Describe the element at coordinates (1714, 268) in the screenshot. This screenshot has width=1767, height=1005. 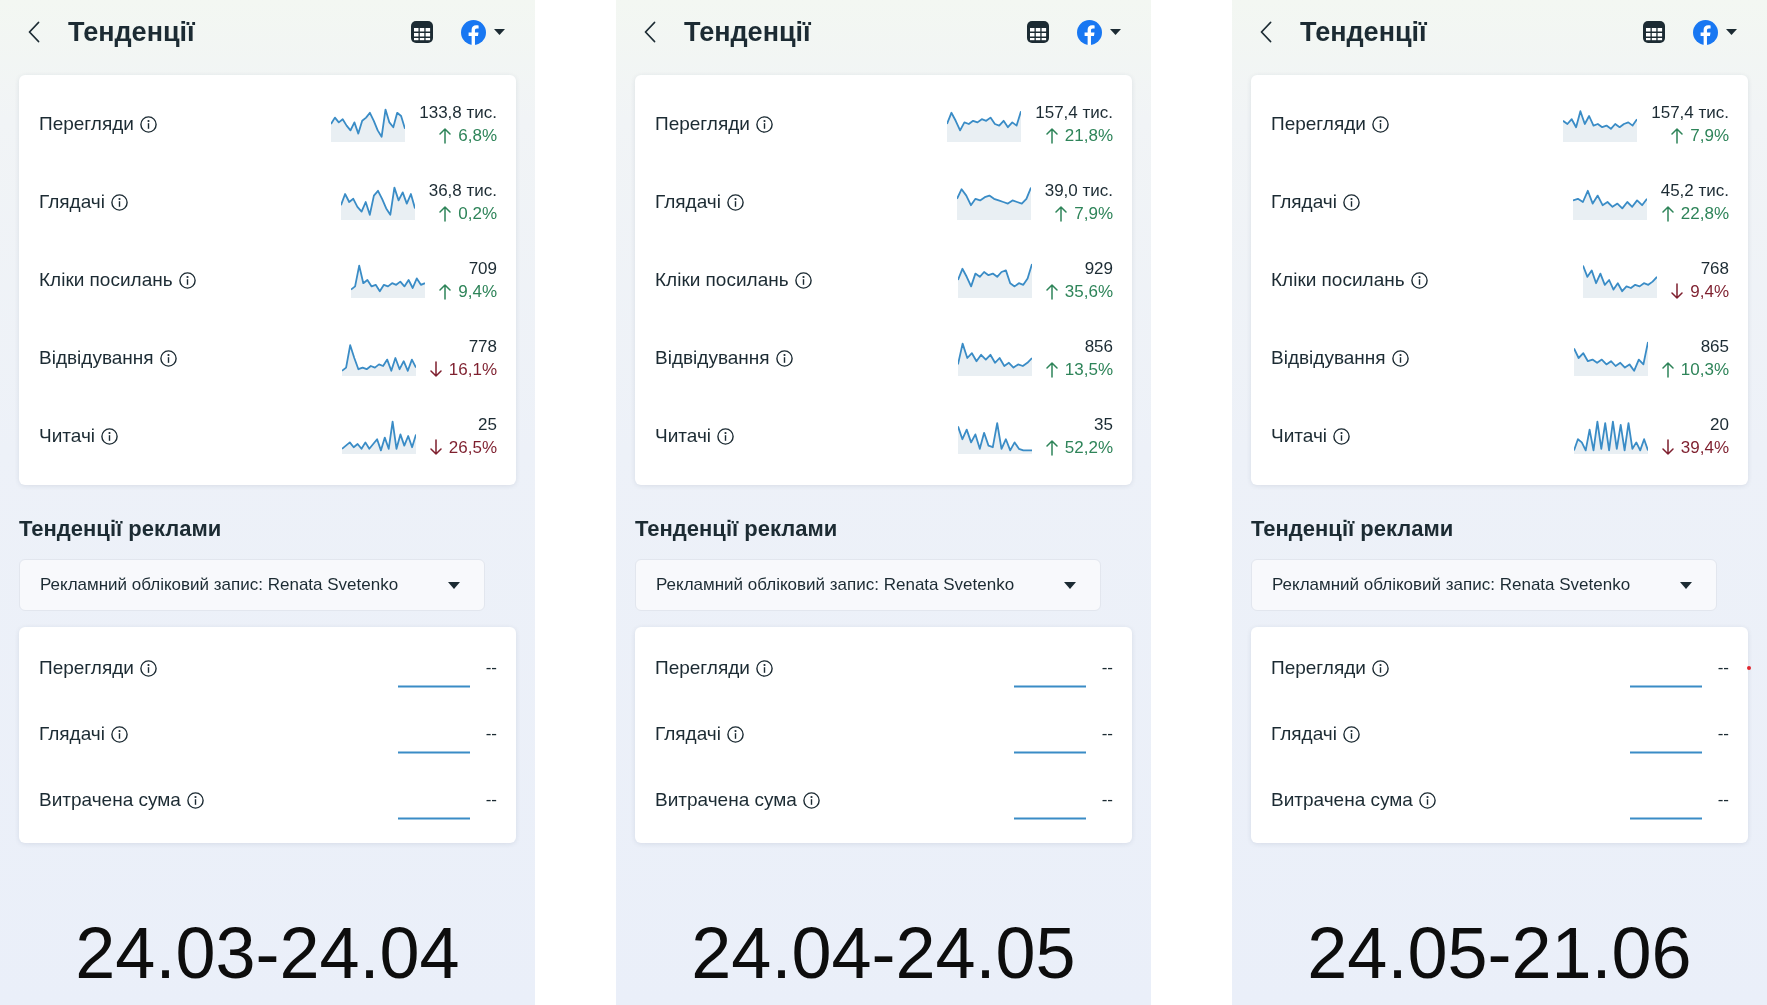
I see `metric-value: 768` at that location.